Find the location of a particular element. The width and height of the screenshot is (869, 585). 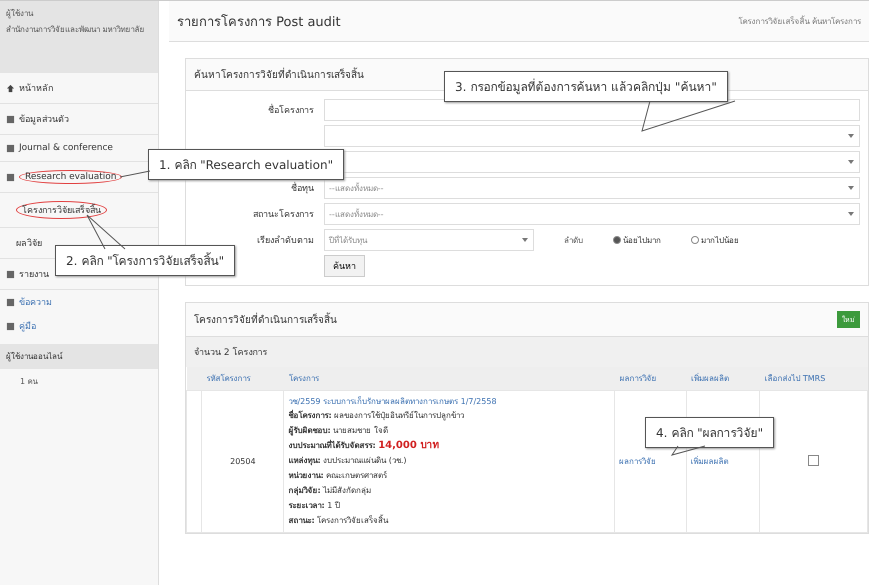

project-detail: ชื่อโครงการ: ผลของการใช้ปุ๋ยอินทรีย์ในการปลูกข้าว is located at coordinates (377, 415).